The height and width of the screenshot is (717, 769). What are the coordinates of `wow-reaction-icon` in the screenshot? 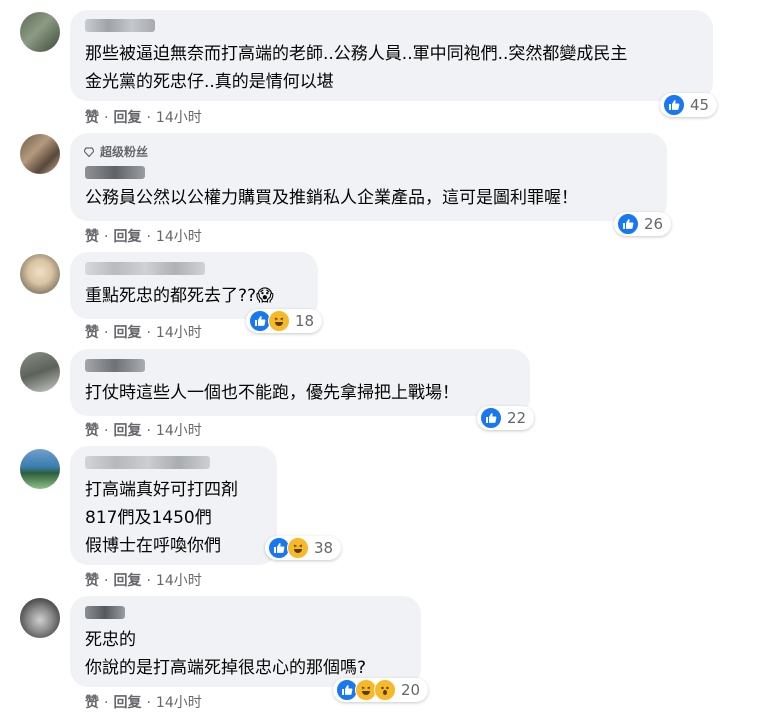 It's located at (385, 690).